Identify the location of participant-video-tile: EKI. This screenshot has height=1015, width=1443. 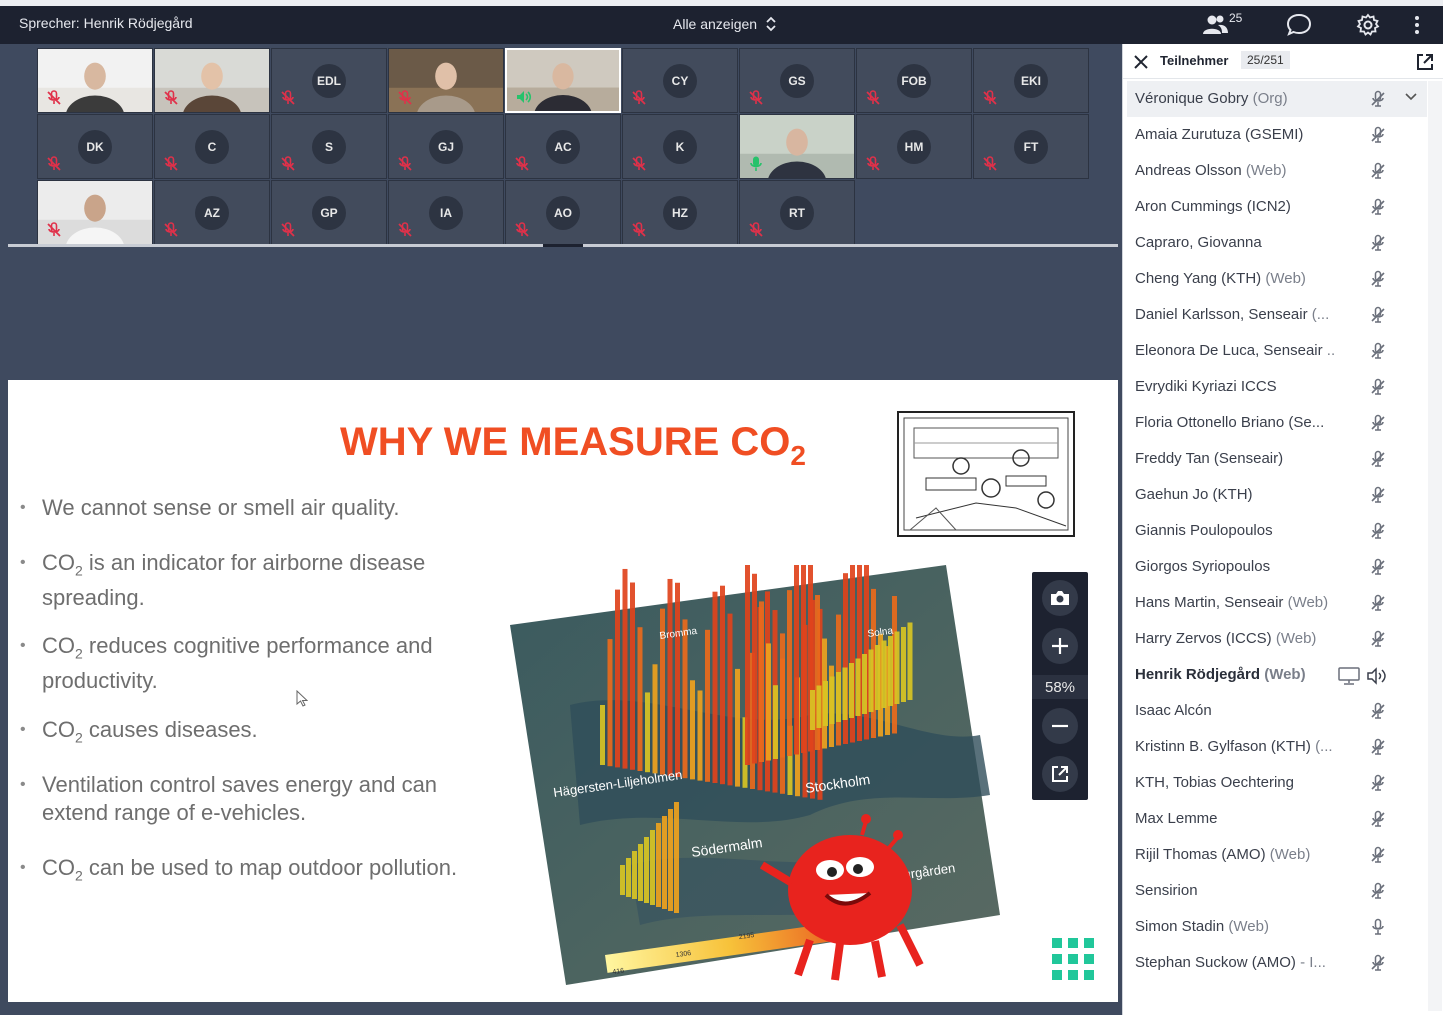
(1031, 80).